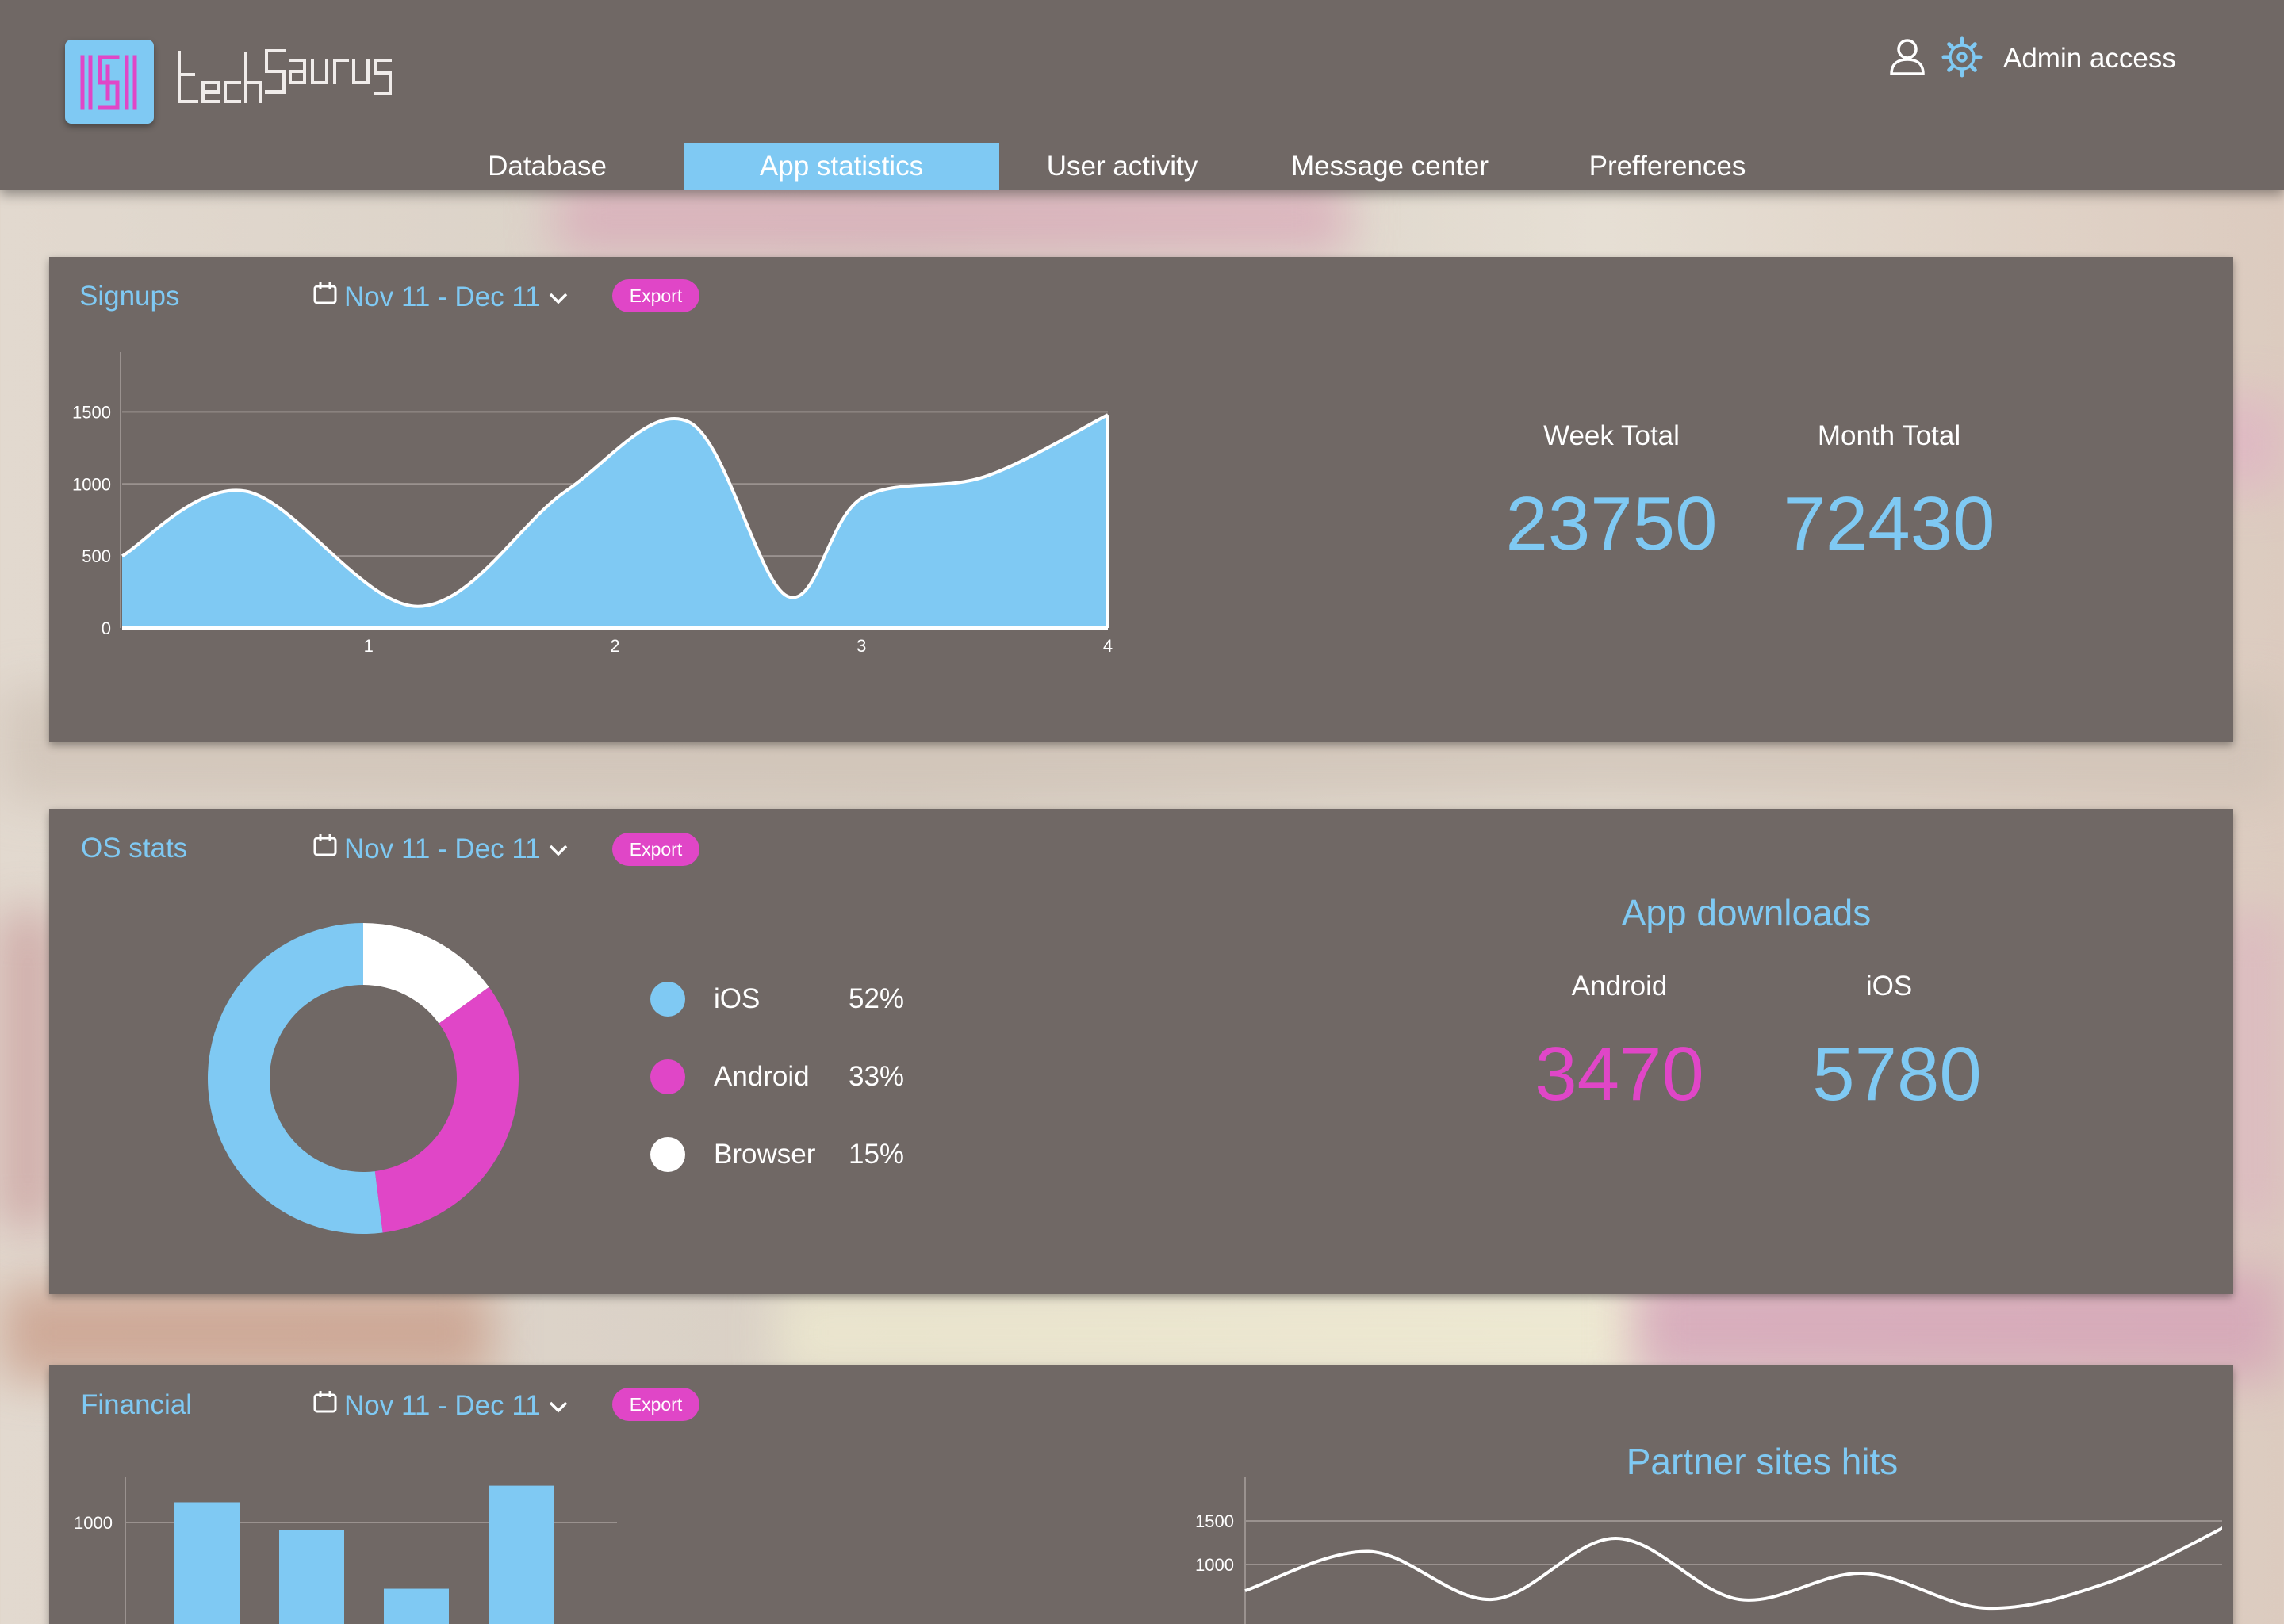 This screenshot has width=2284, height=1624. Describe the element at coordinates (1619, 986) in the screenshot. I see `android-label: Android` at that location.